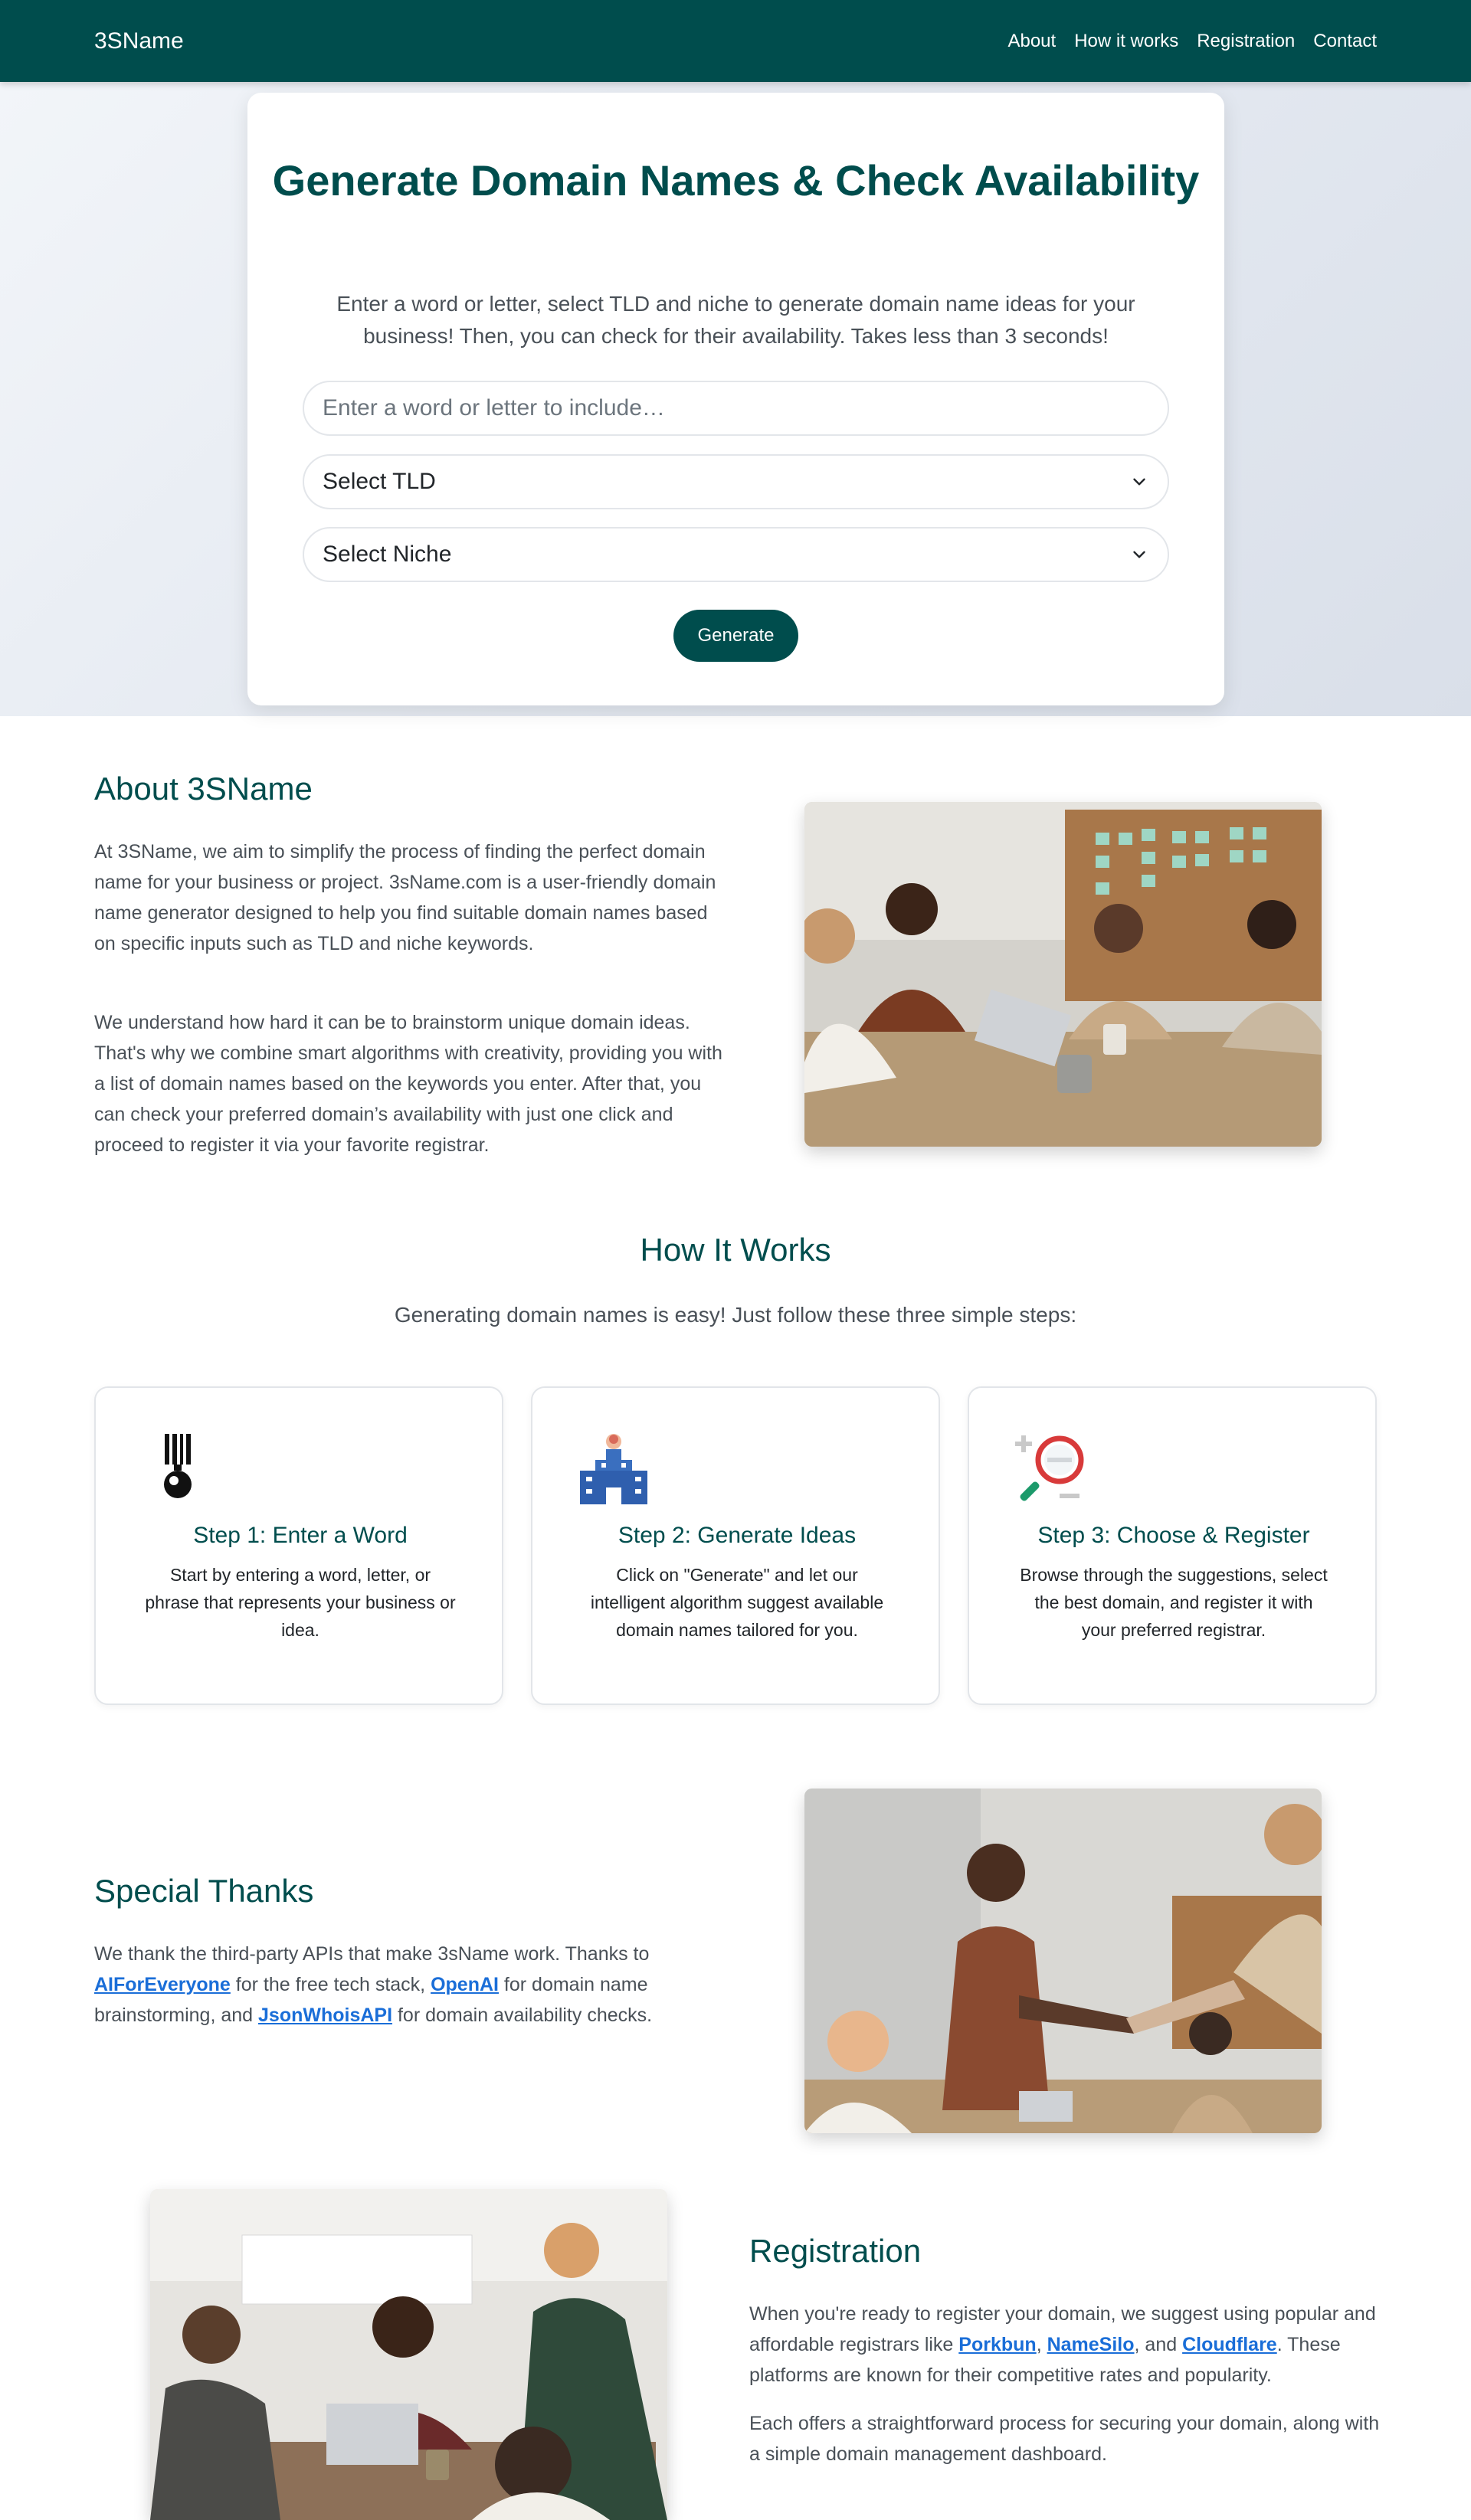  What do you see at coordinates (736, 481) in the screenshot?
I see `tld-select: Select TLD` at bounding box center [736, 481].